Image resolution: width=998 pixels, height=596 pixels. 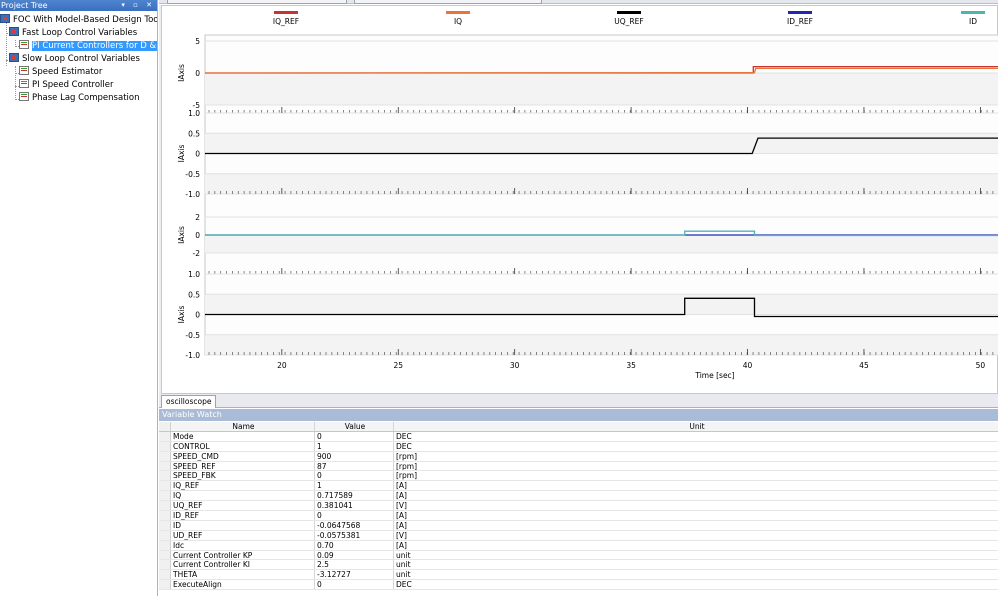 I want to click on variable-value: 0.70, so click(x=355, y=545).